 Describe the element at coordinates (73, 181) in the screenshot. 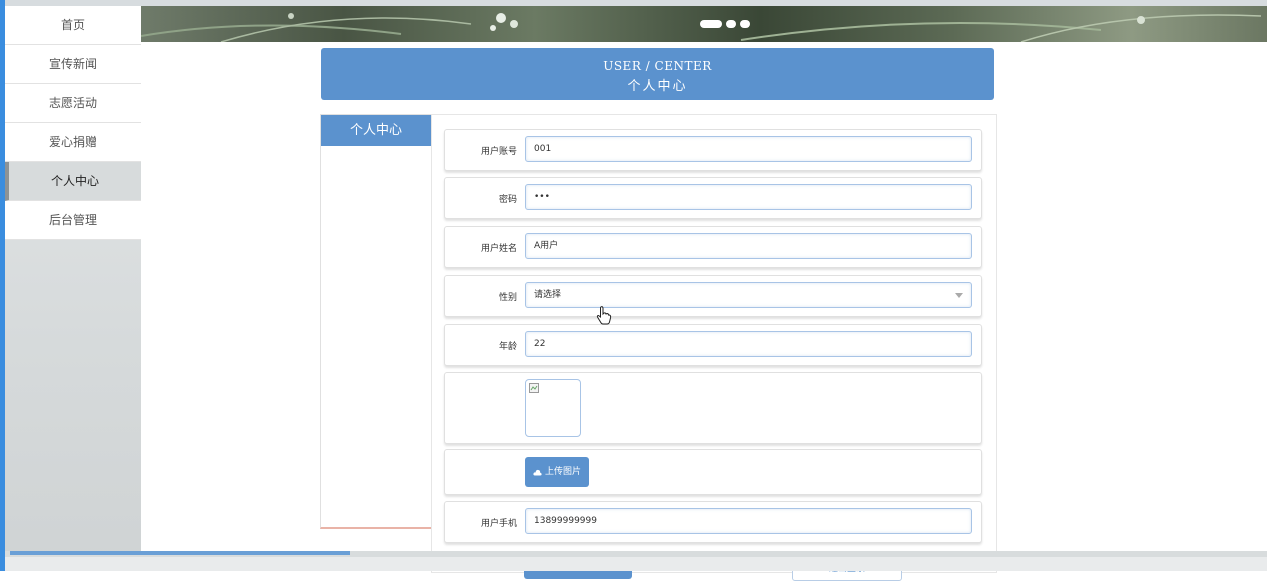

I see `sidebar-item-user-center: 个人中心` at that location.